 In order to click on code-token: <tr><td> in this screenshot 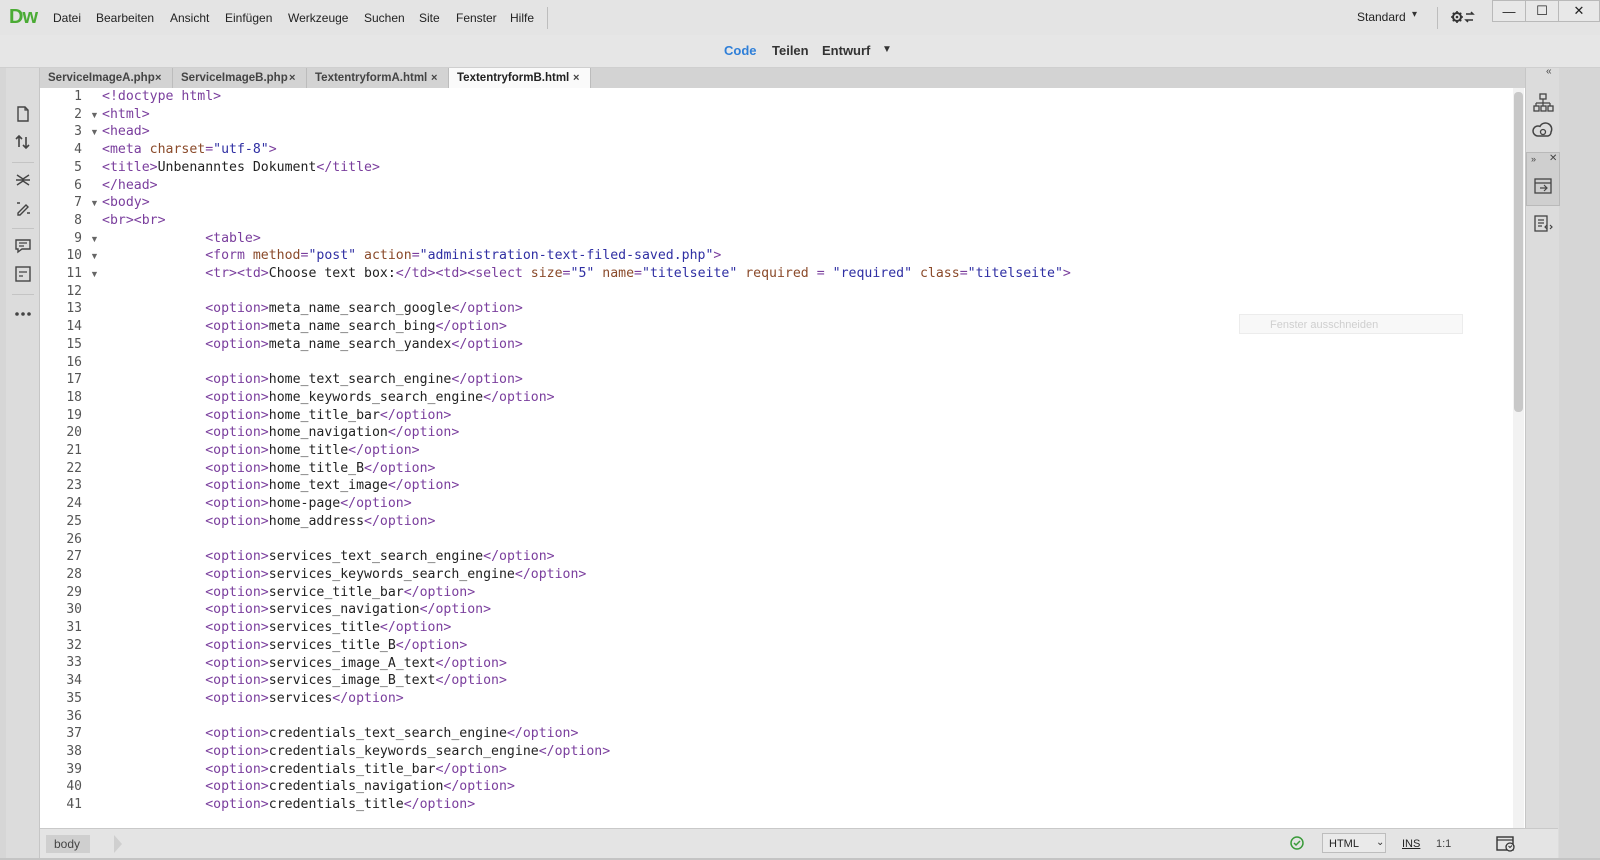, I will do `click(237, 274)`.